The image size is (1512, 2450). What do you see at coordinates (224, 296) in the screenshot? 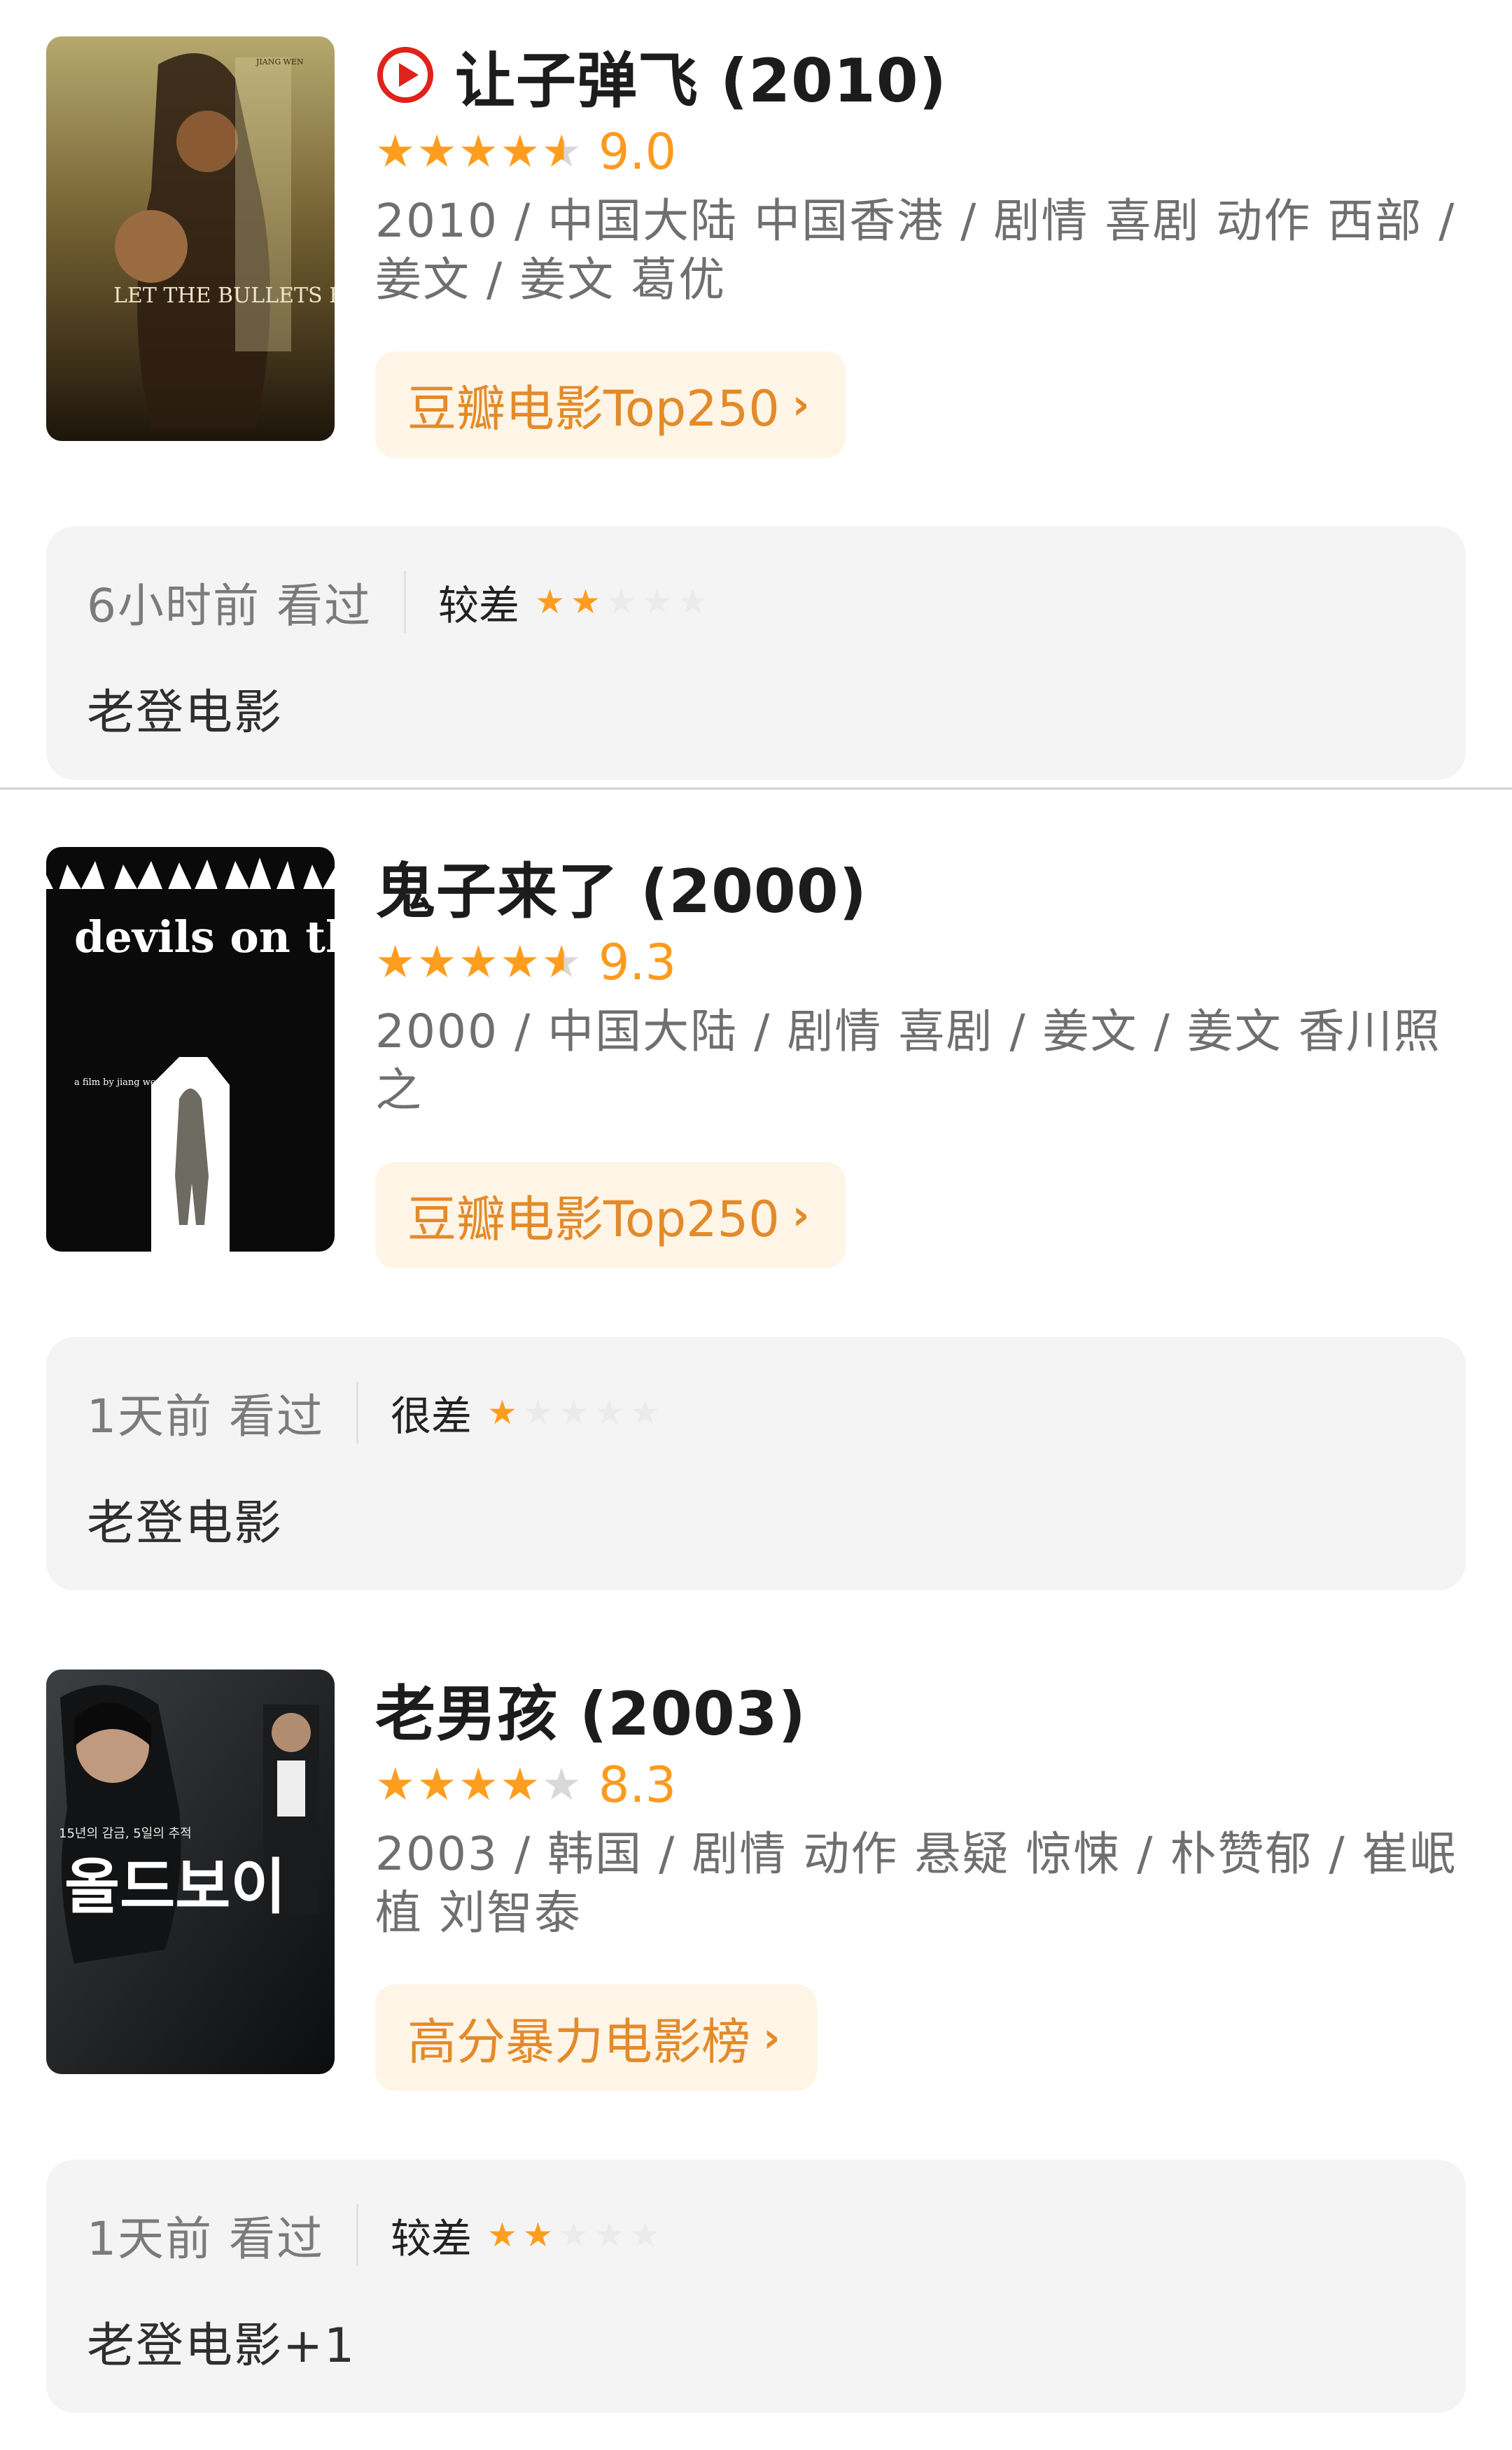
I see `poster-caption: LET THE BULLETS FLY` at bounding box center [224, 296].